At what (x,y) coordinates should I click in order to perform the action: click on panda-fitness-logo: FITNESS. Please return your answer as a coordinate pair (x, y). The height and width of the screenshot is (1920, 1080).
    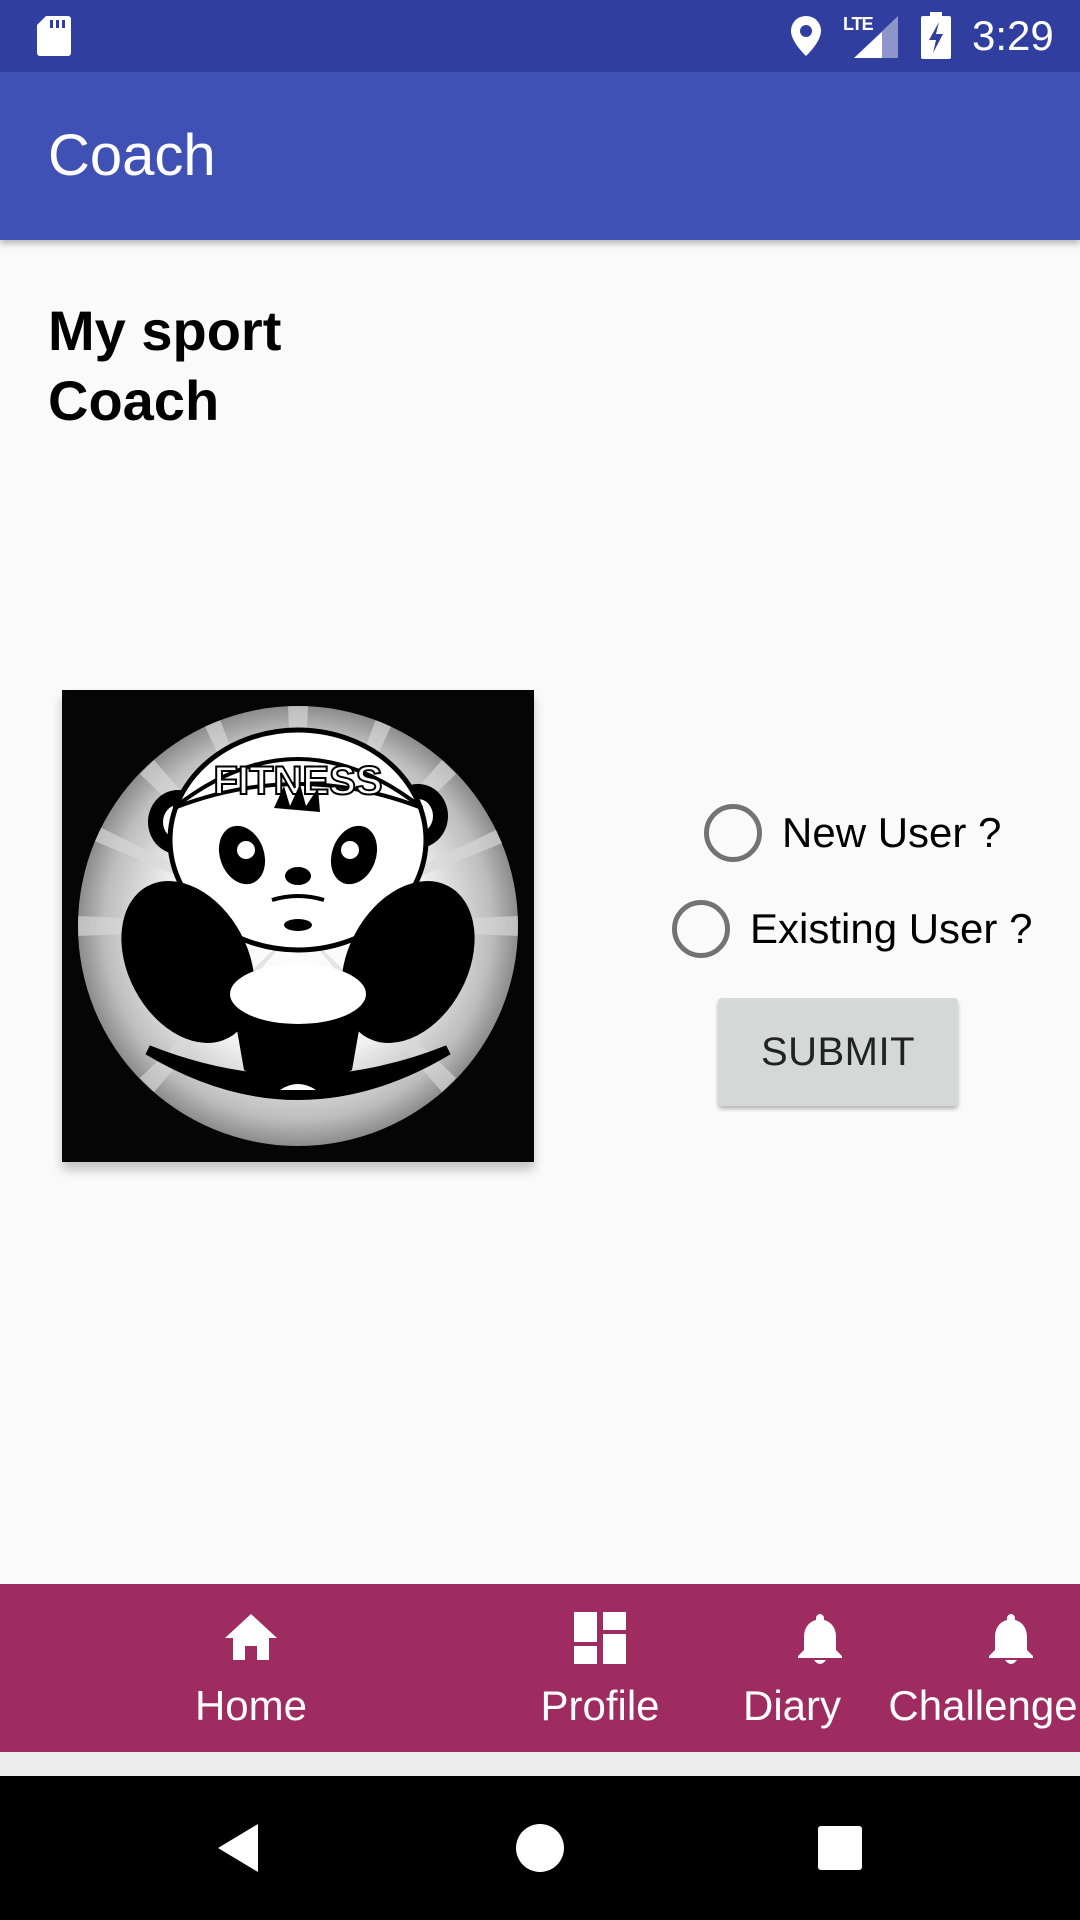
    Looking at the image, I should click on (298, 926).